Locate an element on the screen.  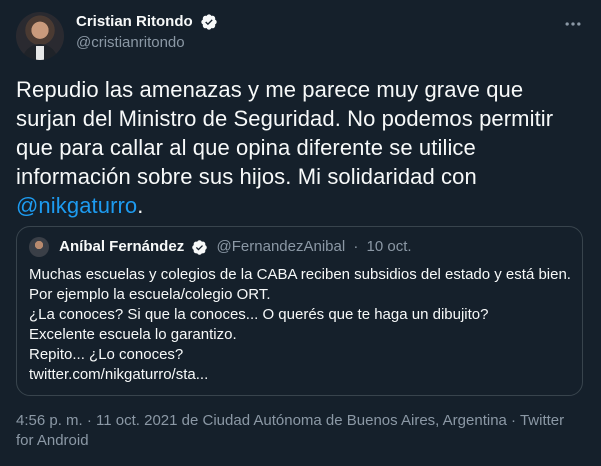
author-block: Cristian Ritondo @cristianritondo is located at coordinates (147, 32).